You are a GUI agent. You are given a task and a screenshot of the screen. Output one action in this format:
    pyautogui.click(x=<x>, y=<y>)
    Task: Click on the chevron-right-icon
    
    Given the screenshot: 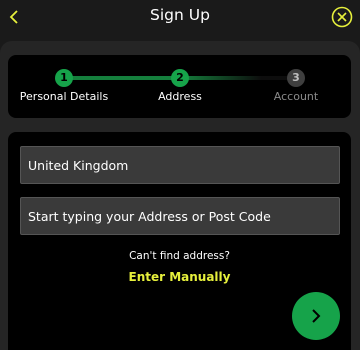 What is the action you would take?
    pyautogui.click(x=316, y=316)
    